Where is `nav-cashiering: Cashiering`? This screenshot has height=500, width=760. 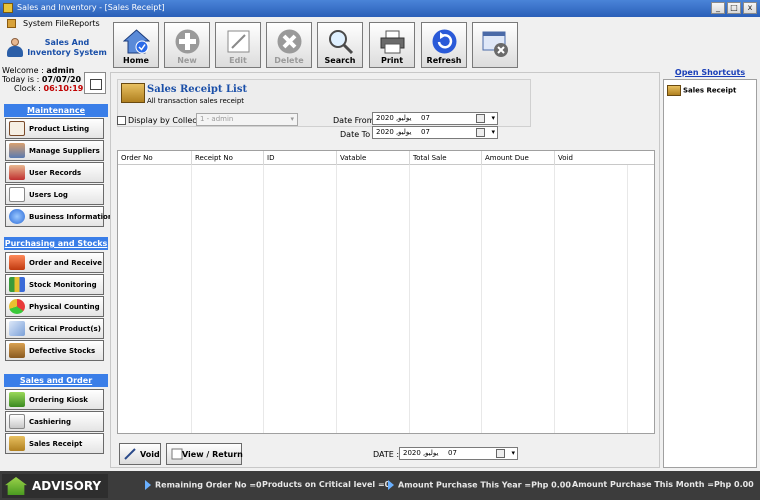 nav-cashiering: Cashiering is located at coordinates (54, 421).